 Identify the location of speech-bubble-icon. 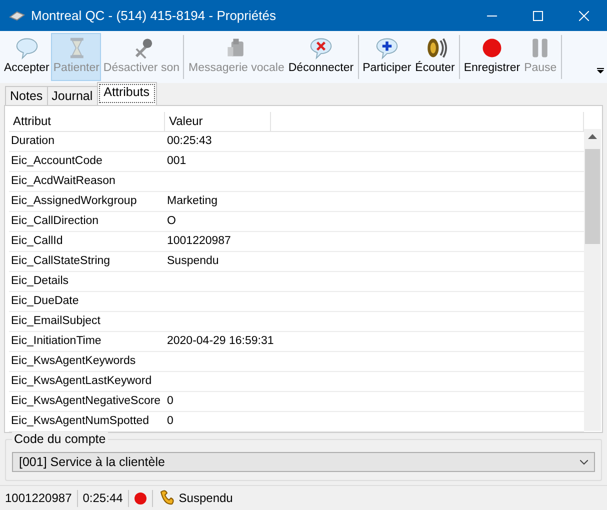
(27, 48).